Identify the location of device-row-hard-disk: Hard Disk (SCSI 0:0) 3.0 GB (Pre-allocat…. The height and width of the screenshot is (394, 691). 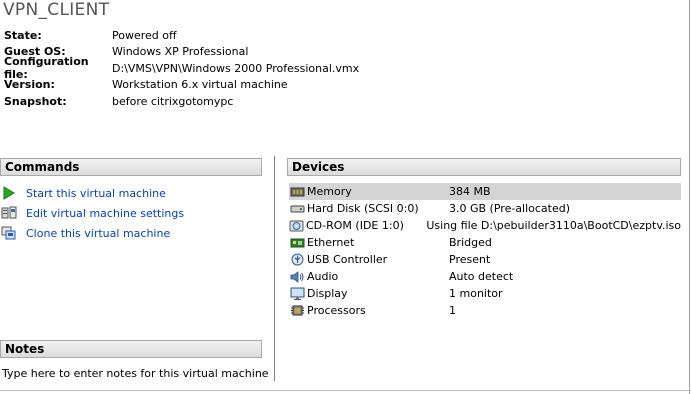
(485, 208).